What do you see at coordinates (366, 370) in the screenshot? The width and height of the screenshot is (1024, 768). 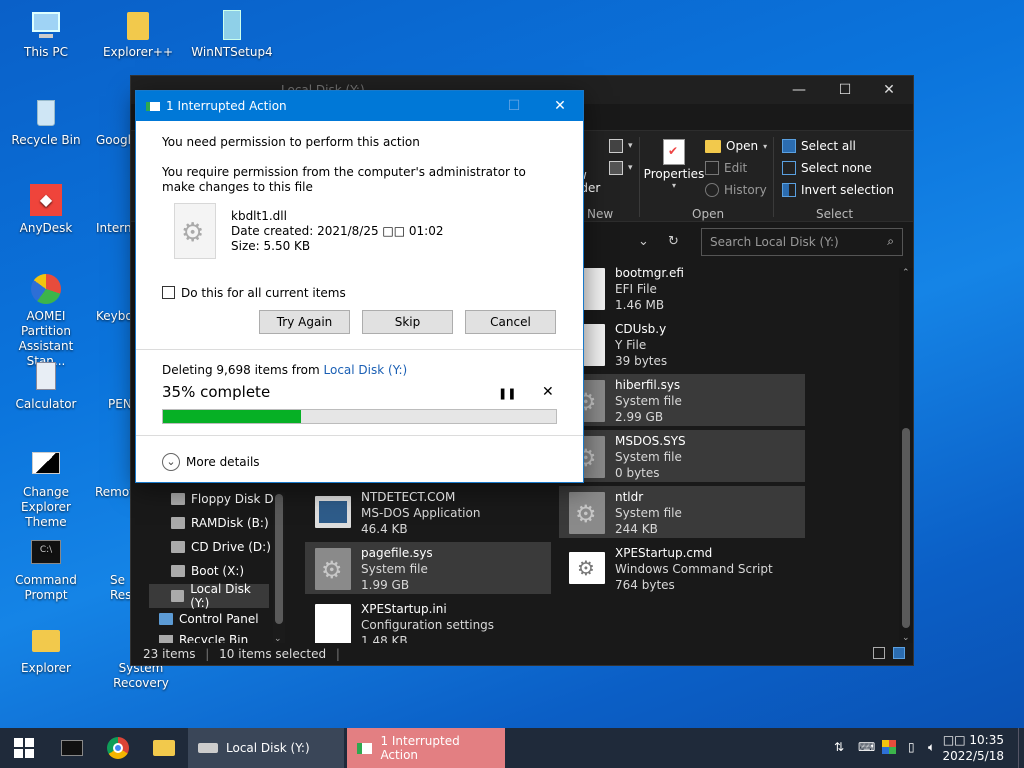 I see `location-link: Local Disk (Y:)` at bounding box center [366, 370].